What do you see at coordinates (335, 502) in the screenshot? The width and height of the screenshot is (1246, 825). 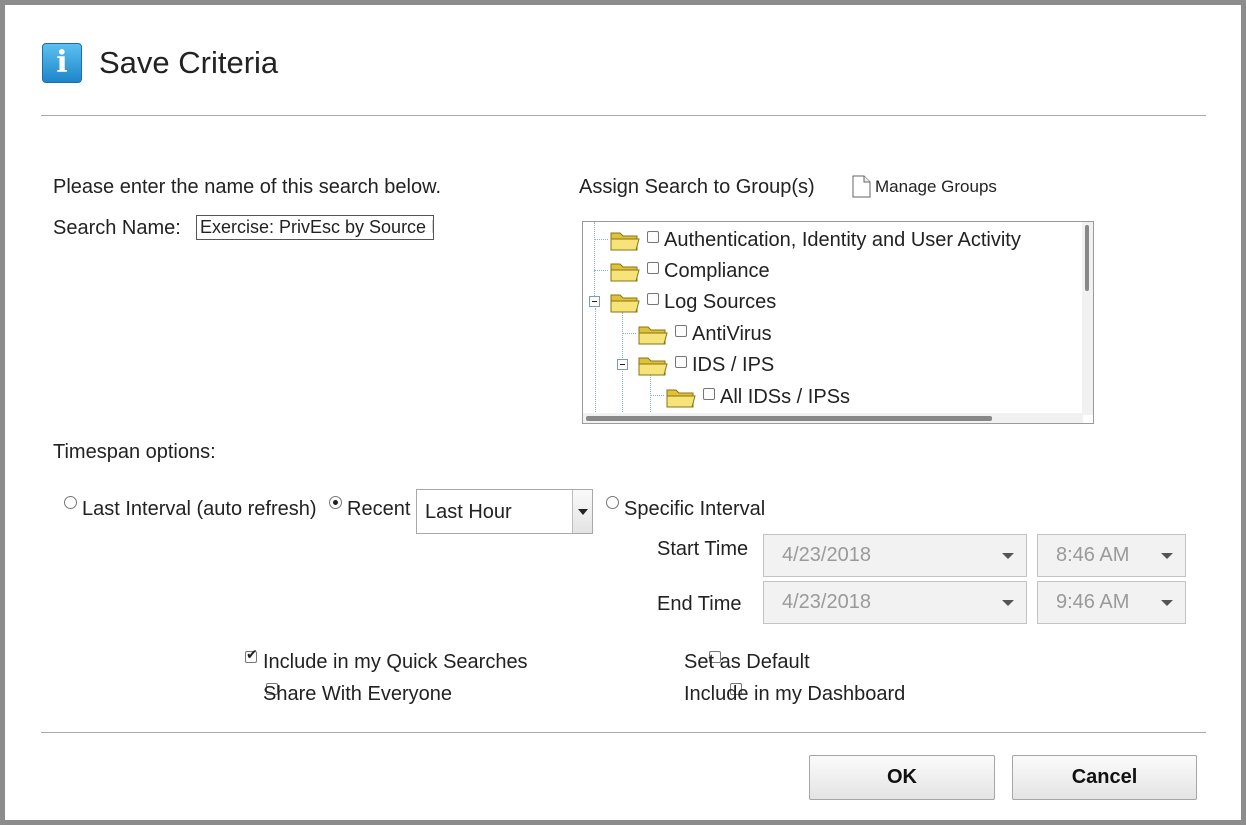 I see `recent-radio` at bounding box center [335, 502].